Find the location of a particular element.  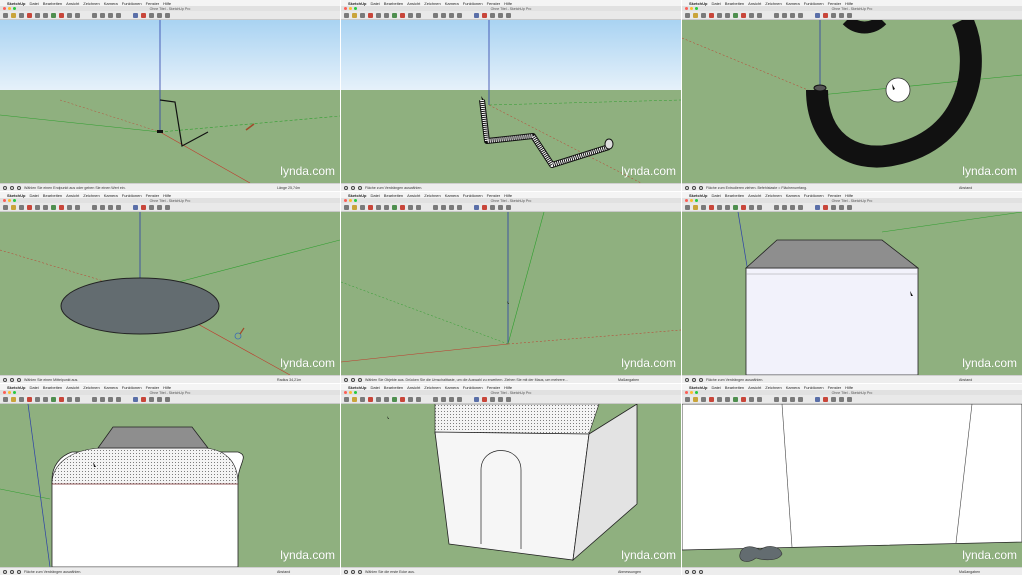

measurements-box: Abmessungen is located at coordinates (648, 572).